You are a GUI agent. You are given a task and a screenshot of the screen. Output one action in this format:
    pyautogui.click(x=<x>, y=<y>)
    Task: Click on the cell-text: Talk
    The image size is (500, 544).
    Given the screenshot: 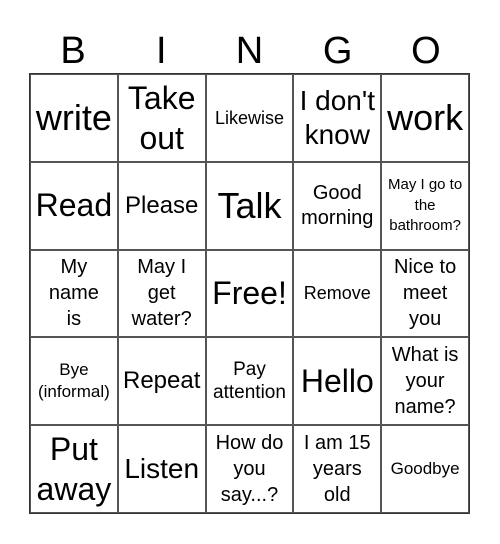 What is the action you would take?
    pyautogui.click(x=249, y=205)
    